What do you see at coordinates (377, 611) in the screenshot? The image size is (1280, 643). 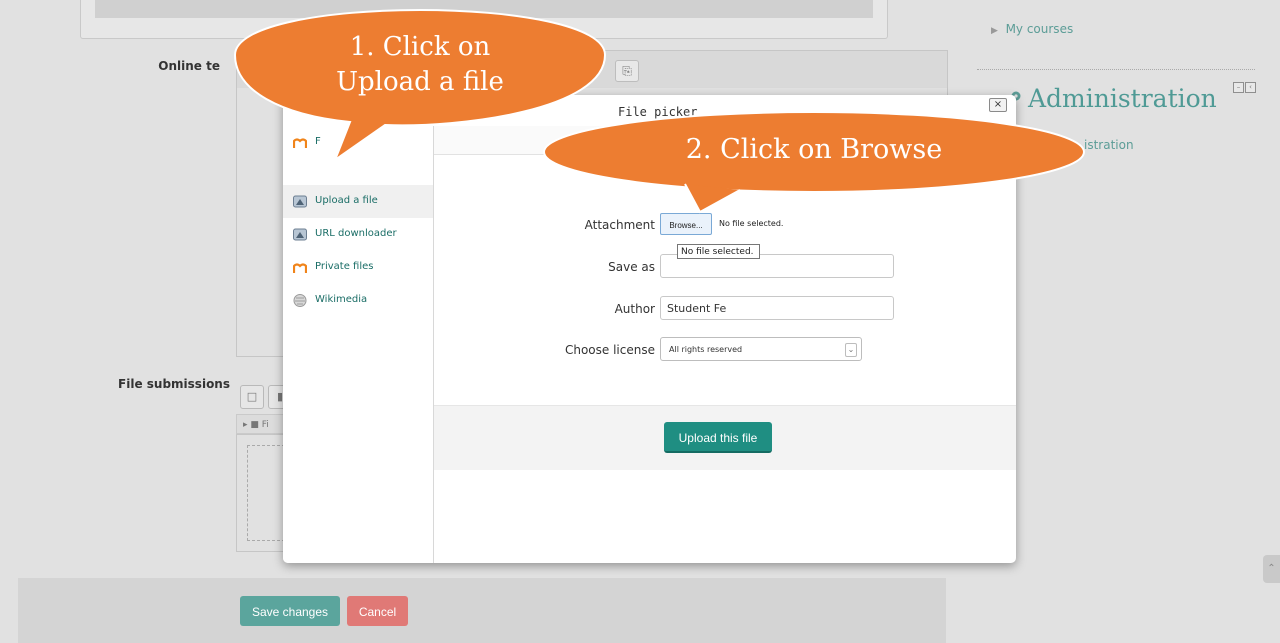 I see `cancel-button: Cancel` at bounding box center [377, 611].